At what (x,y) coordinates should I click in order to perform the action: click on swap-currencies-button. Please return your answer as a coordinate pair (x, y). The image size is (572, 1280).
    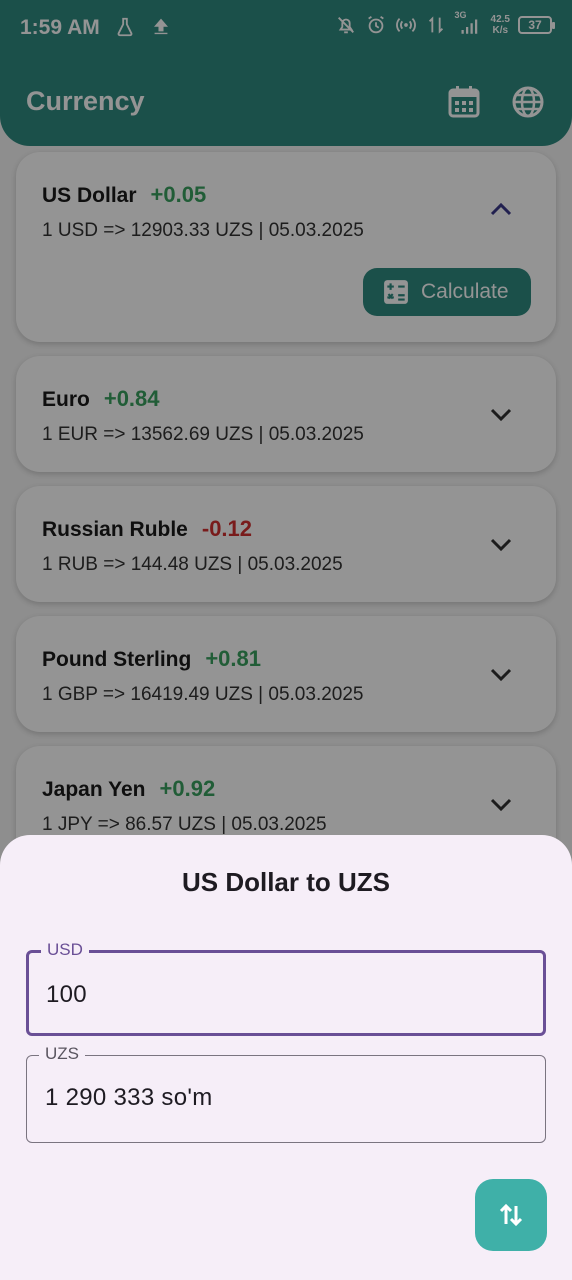
    Looking at the image, I should click on (511, 1215).